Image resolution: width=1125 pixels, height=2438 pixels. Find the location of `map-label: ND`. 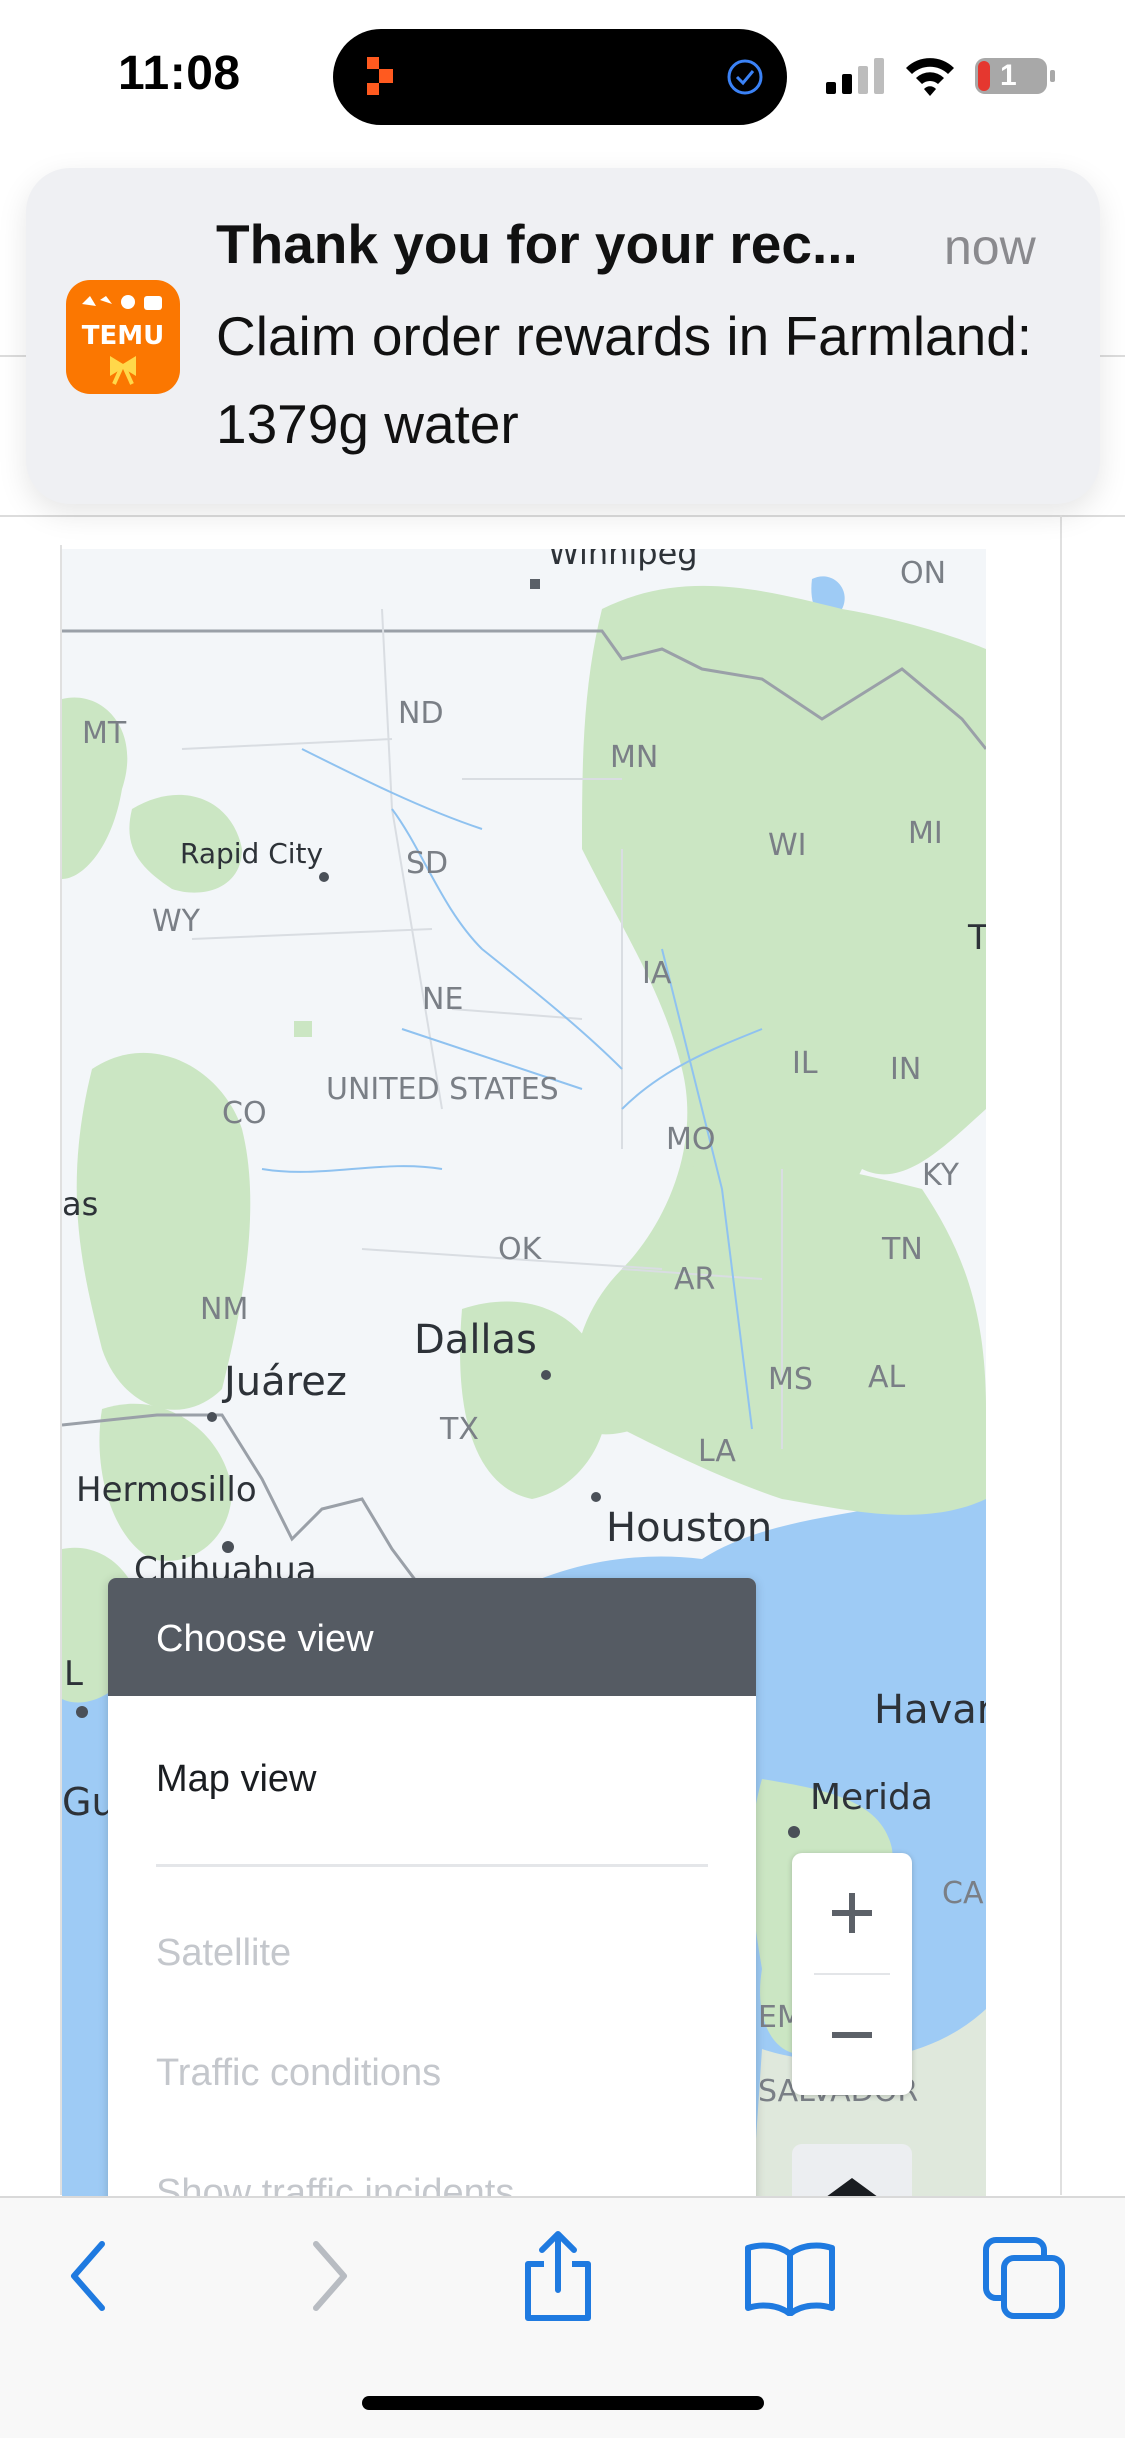

map-label: ND is located at coordinates (421, 713).